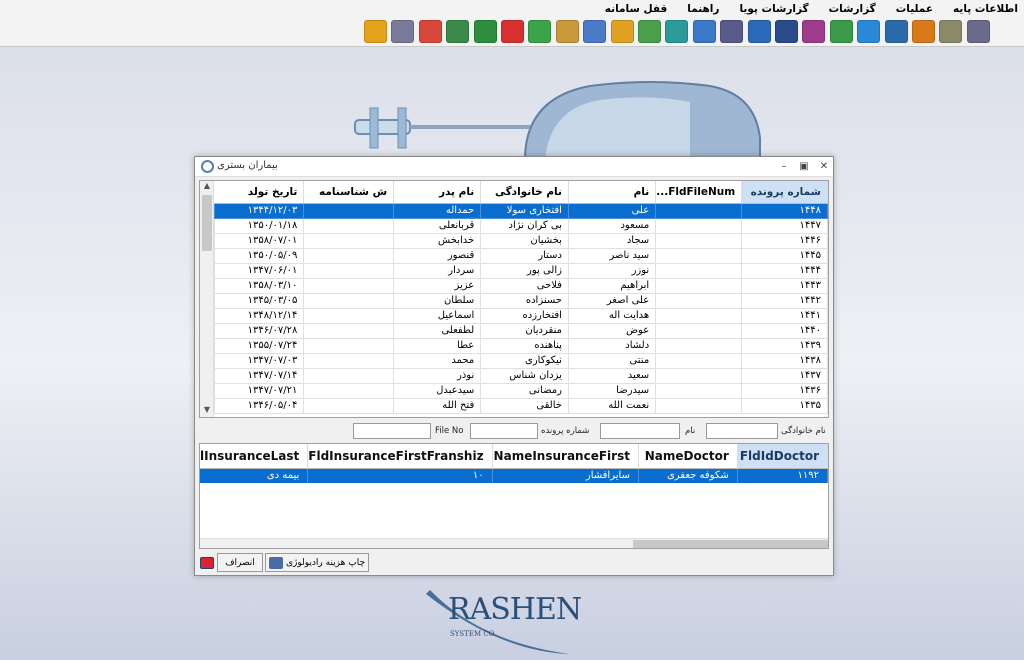 This screenshot has height=660, width=1024. Describe the element at coordinates (978, 31) in the screenshot. I see `window-settings-icon` at that location.